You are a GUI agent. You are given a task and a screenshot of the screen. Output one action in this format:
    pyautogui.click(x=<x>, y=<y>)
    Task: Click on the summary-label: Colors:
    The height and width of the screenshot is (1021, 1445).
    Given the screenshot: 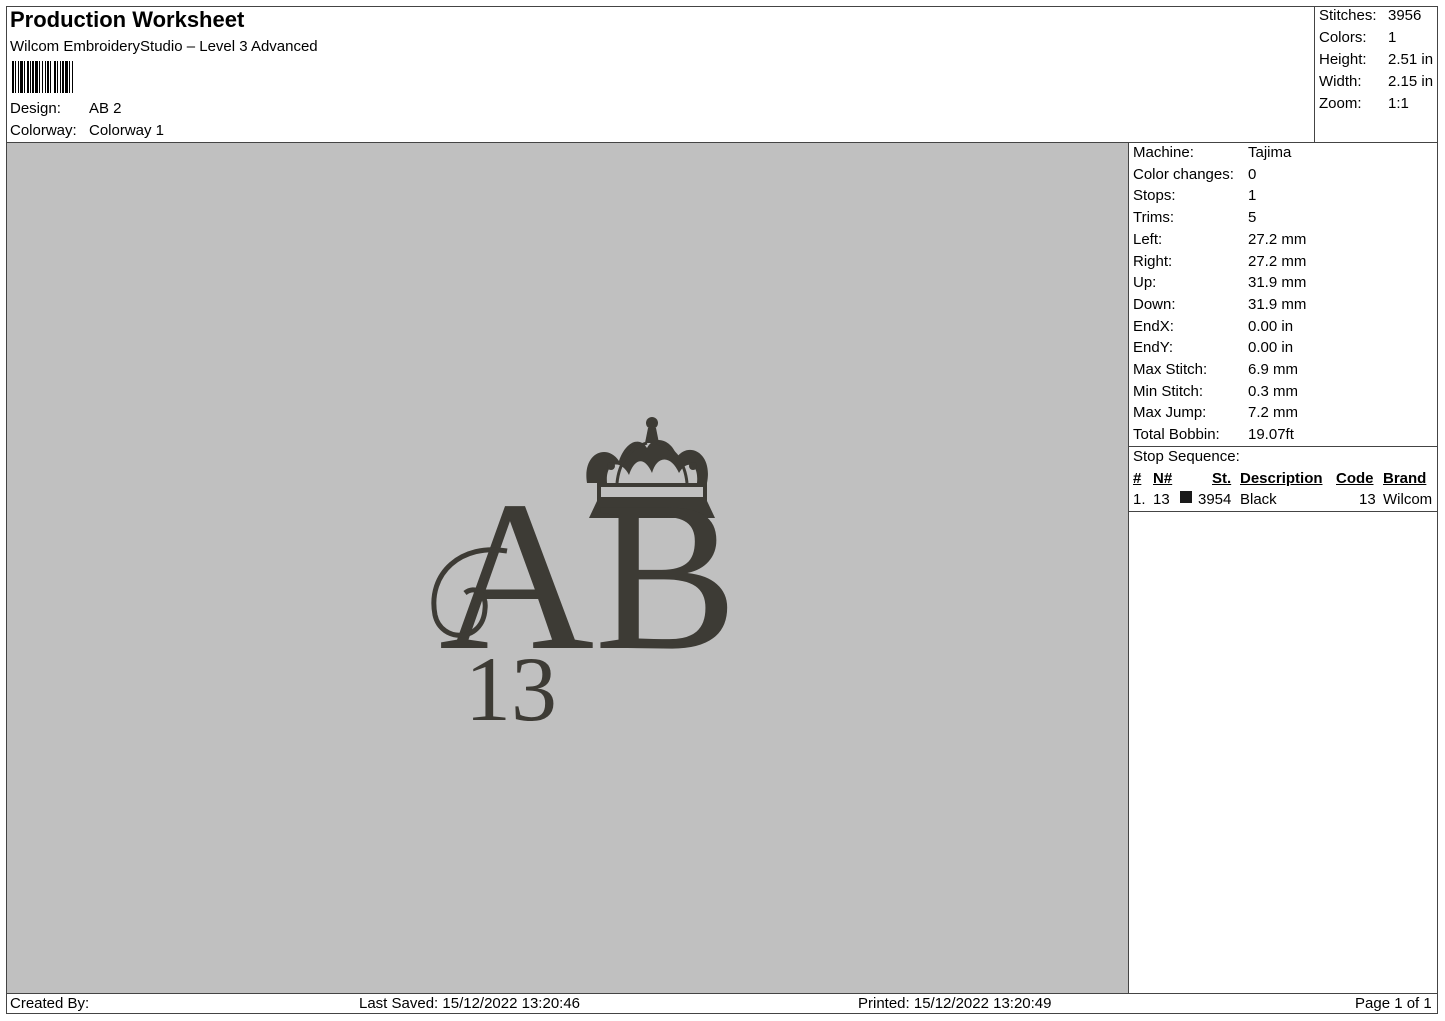 What is the action you would take?
    pyautogui.click(x=1343, y=37)
    